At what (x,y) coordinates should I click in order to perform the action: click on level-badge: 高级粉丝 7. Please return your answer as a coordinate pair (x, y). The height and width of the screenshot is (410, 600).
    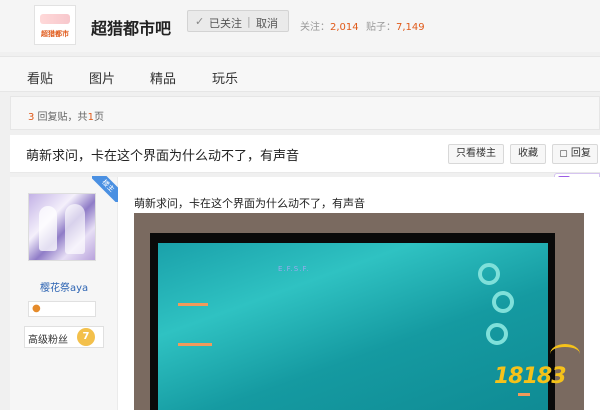
    Looking at the image, I should click on (64, 337).